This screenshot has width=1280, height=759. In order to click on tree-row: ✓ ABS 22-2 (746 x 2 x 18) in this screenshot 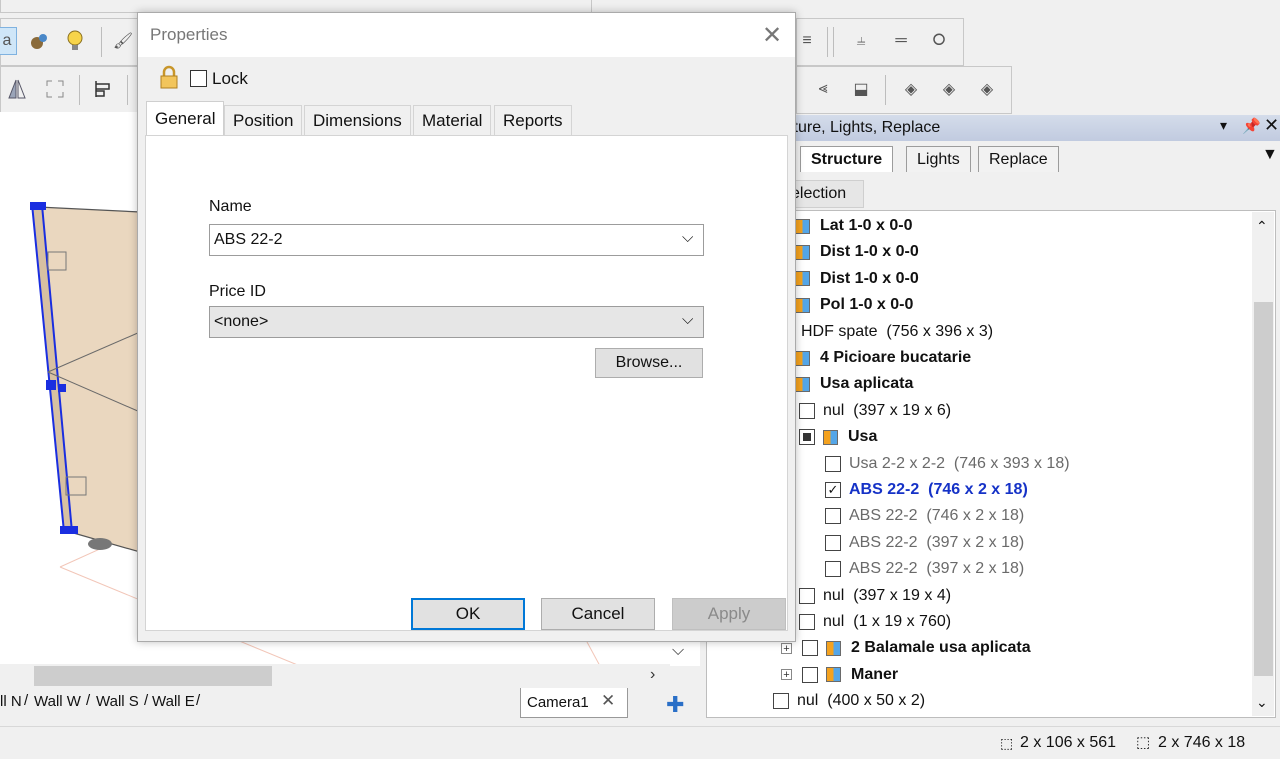, I will do `click(926, 490)`.